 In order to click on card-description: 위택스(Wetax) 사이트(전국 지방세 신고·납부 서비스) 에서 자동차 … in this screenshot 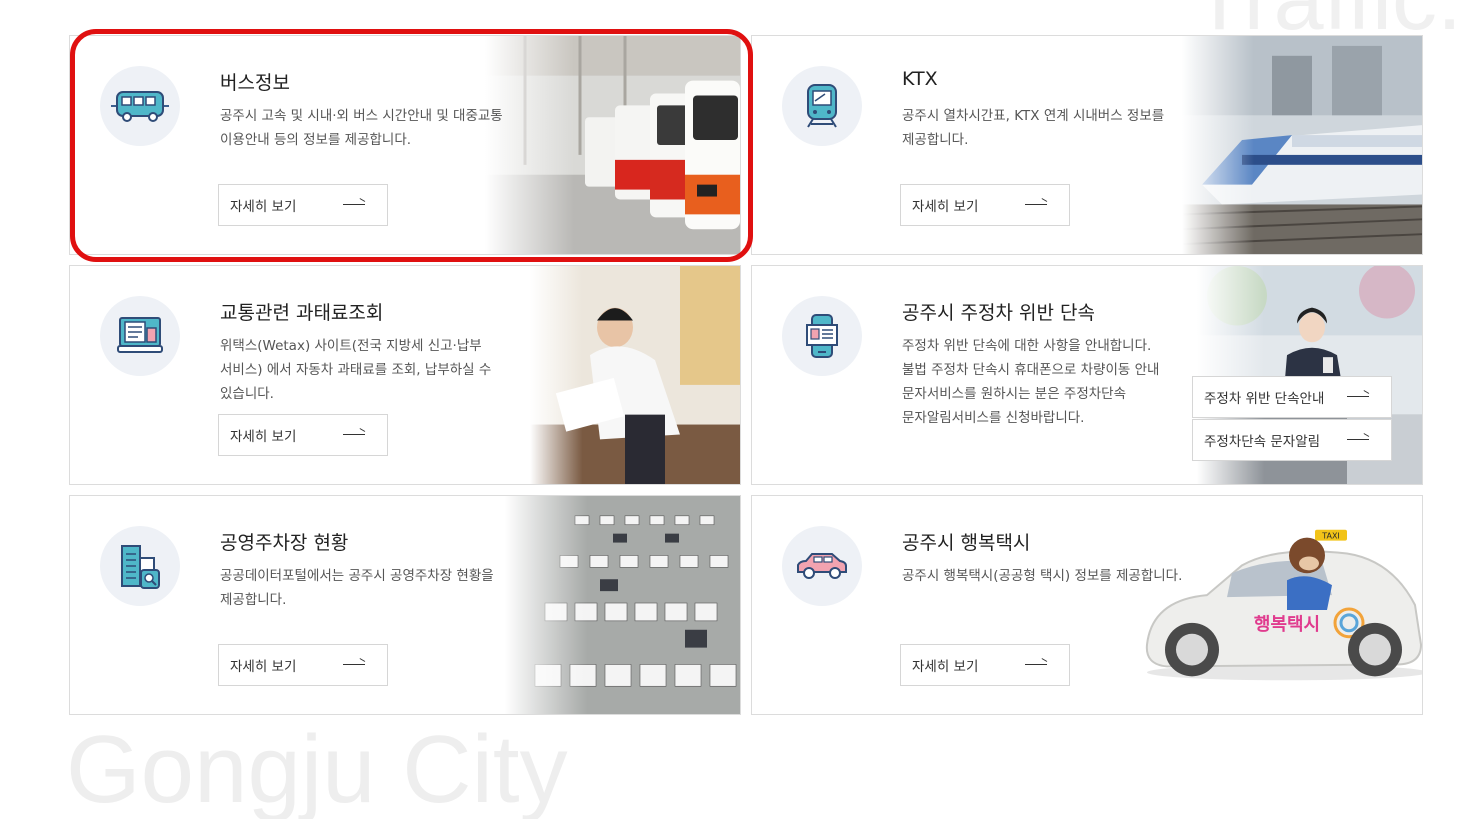, I will do `click(356, 370)`.